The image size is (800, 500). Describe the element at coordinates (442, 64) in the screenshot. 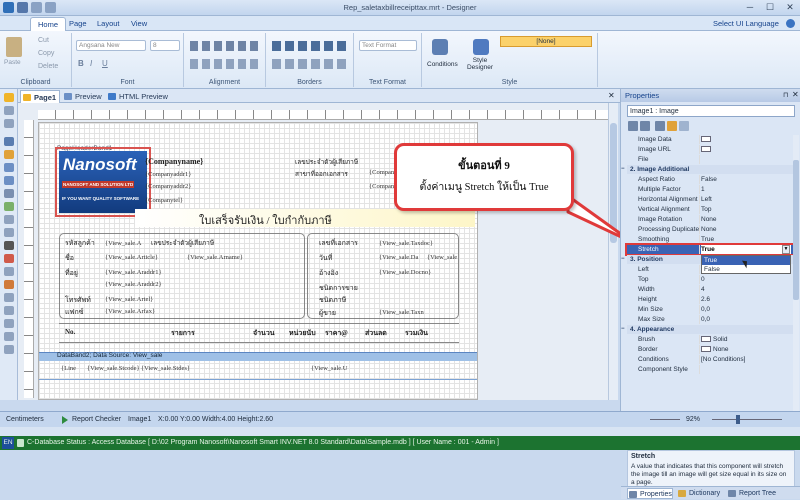

I see `conditions-button: Conditions` at that location.